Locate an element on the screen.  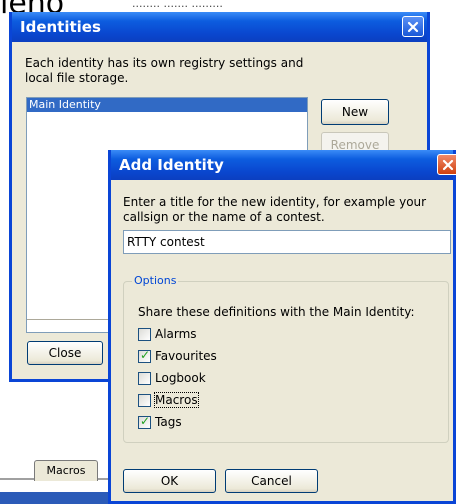
add-identity-close-icon is located at coordinates (446, 164).